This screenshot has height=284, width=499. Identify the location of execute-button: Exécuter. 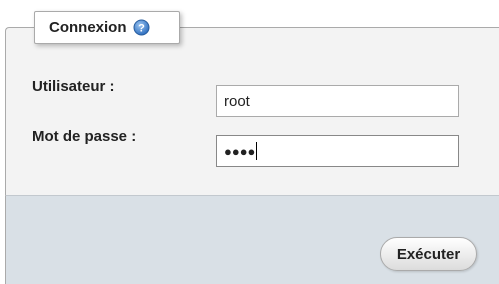
(428, 254).